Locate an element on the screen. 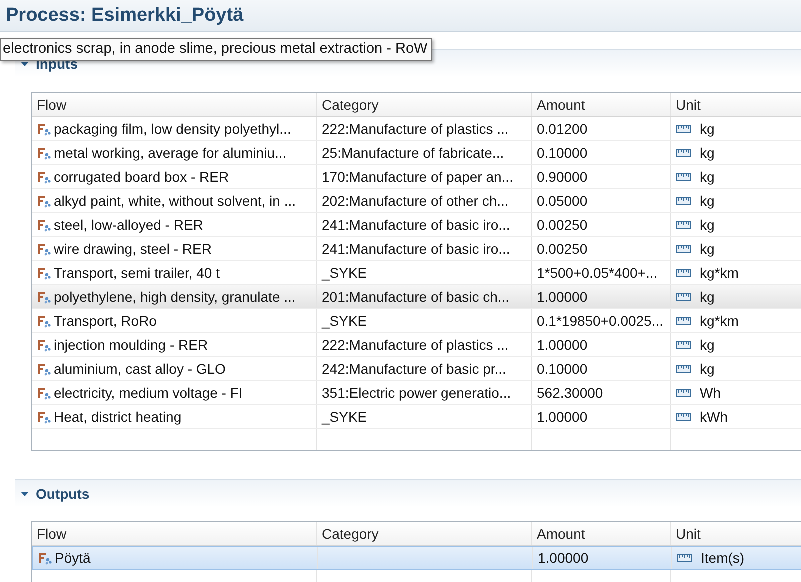 The width and height of the screenshot is (801, 582). table-cell: Wh is located at coordinates (710, 392).